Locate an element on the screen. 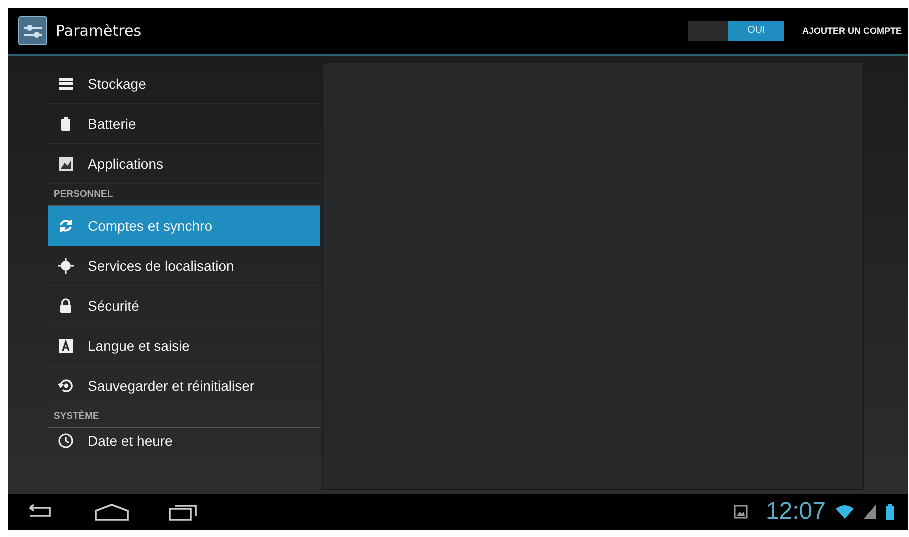 The width and height of the screenshot is (909, 537). settings-app-icon is located at coordinates (33, 31).